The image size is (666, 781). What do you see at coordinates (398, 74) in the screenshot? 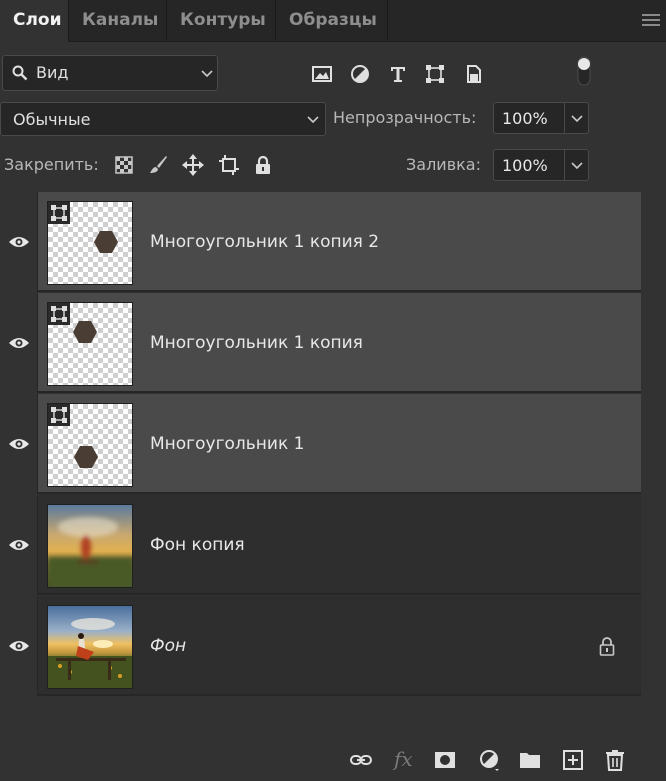
I see `type-filter-icon` at bounding box center [398, 74].